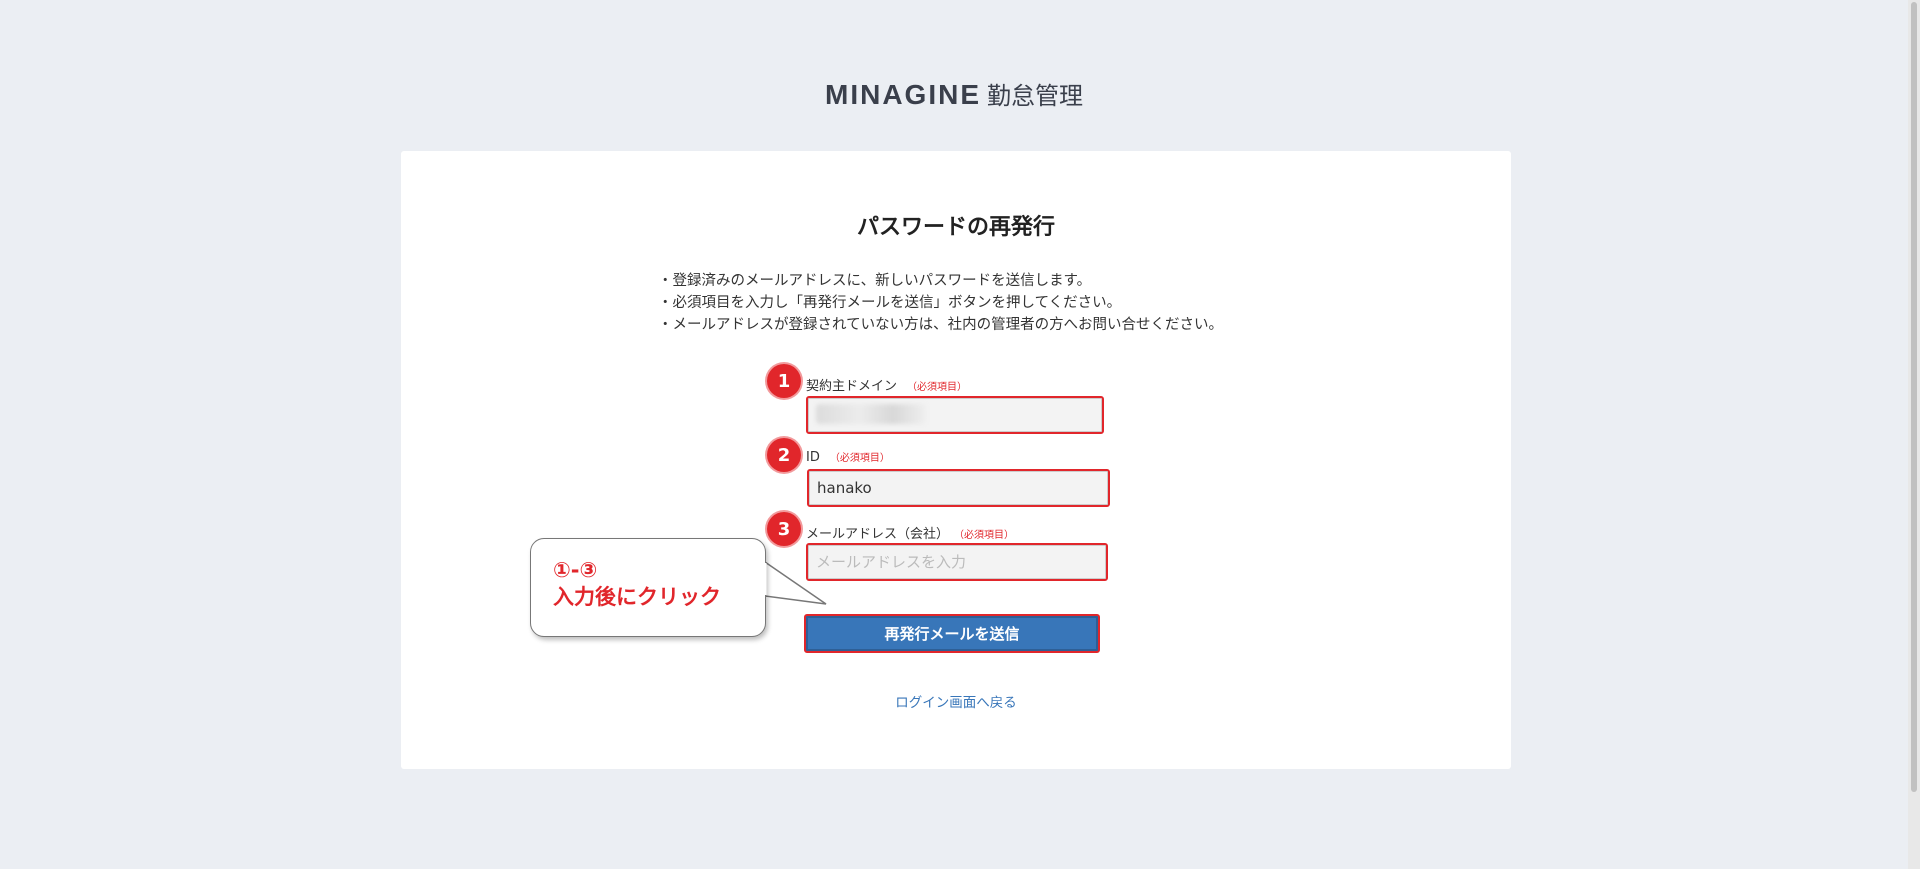 This screenshot has height=869, width=1920. I want to click on scrollbar-thumb, so click(1914, 397).